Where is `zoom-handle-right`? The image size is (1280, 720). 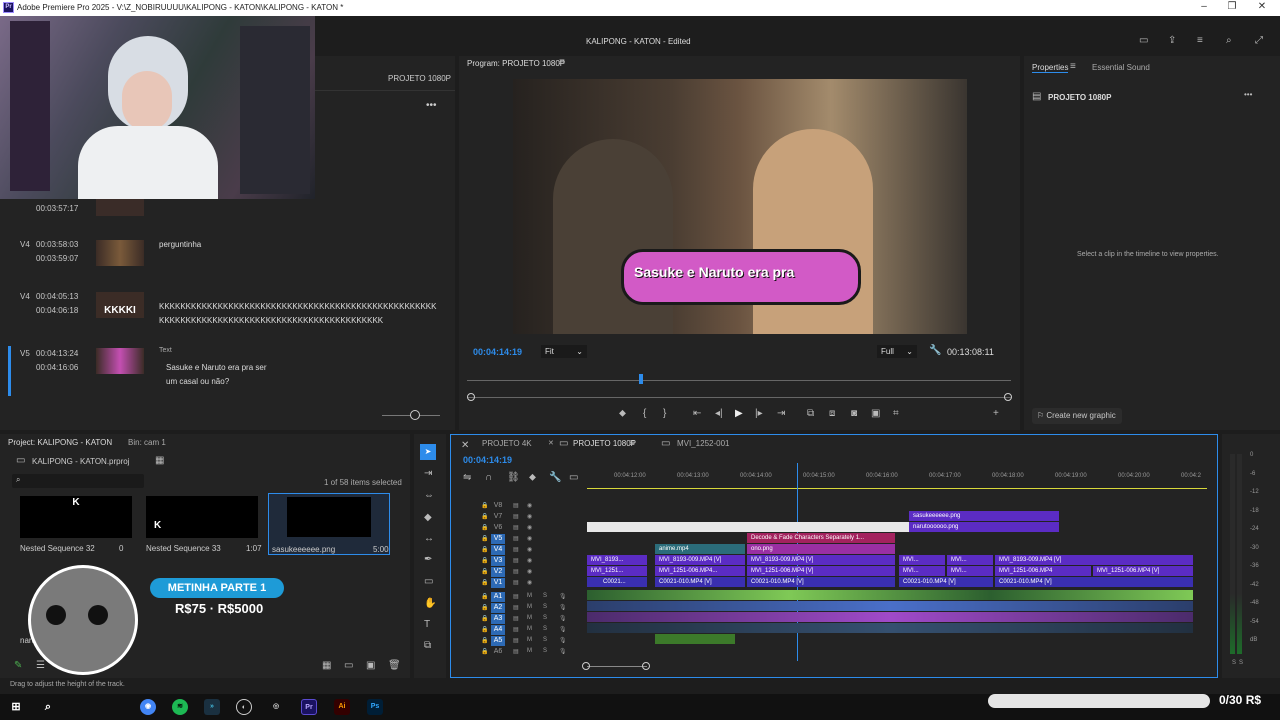
zoom-handle-right is located at coordinates (1008, 397).